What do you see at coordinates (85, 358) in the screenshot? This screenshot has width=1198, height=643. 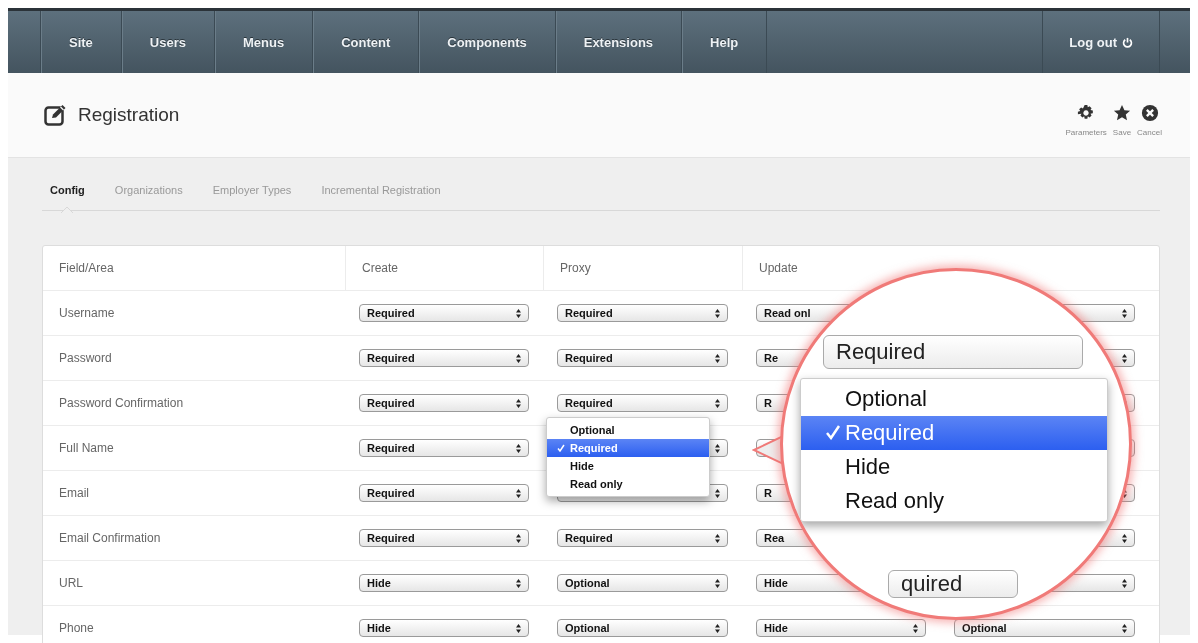 I see `field-label: Password` at bounding box center [85, 358].